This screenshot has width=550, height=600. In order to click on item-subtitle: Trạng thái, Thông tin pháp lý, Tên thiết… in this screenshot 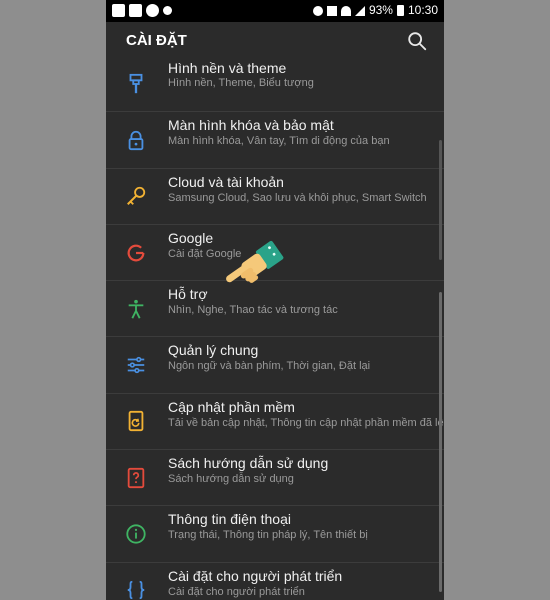, I will do `click(268, 535)`.